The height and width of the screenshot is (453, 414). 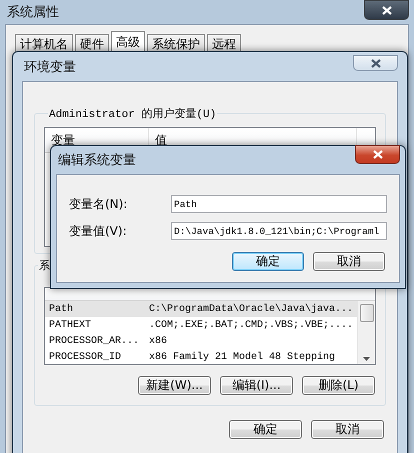 I want to click on list-row: PROCESSOR_AR... x86, so click(x=201, y=341).